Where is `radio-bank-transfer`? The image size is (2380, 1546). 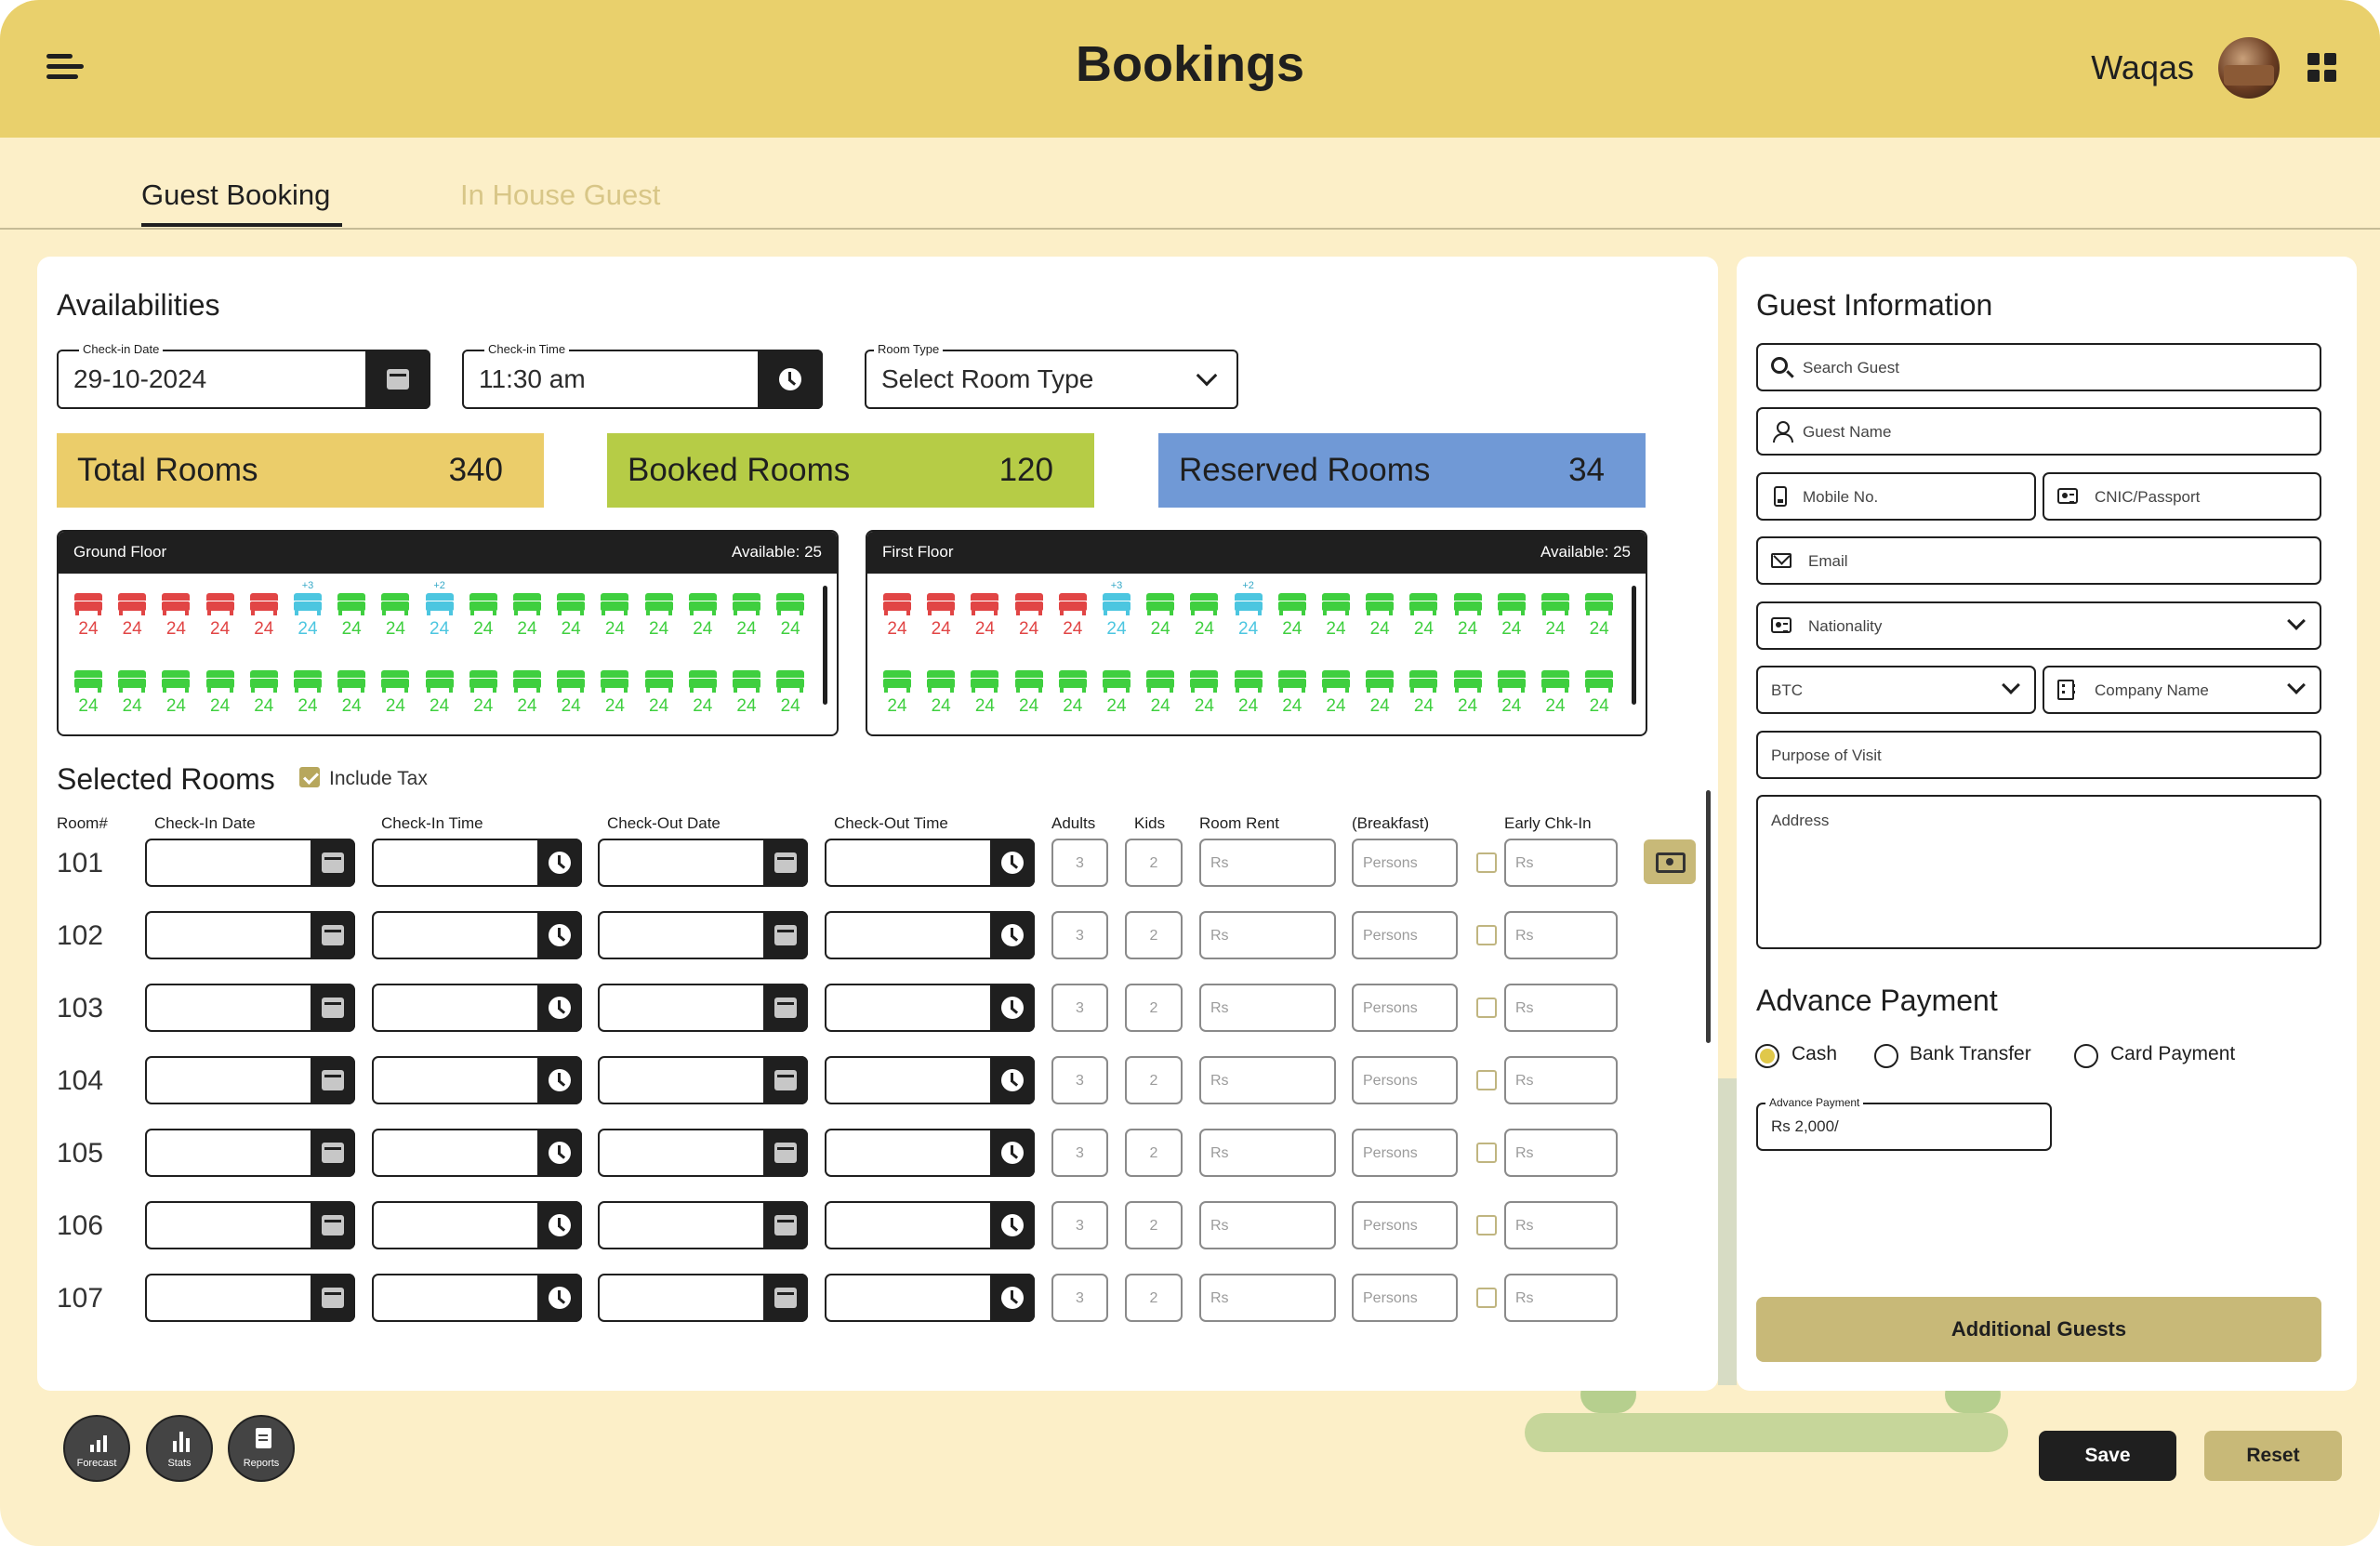
radio-bank-transfer is located at coordinates (1886, 1056).